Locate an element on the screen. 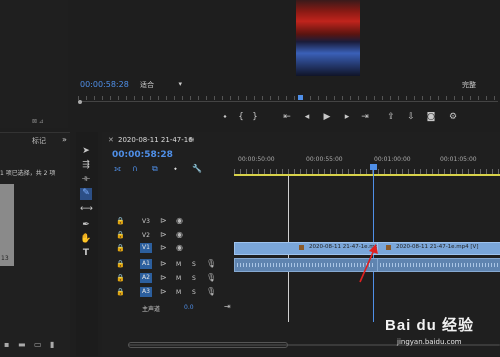 This screenshot has width=500, height=357. scrub-start-handle is located at coordinates (80, 102).